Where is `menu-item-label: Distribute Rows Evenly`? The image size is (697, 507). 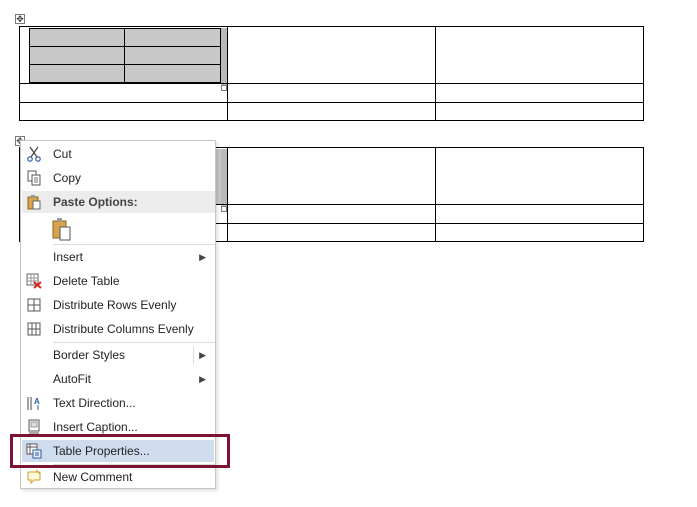 menu-item-label: Distribute Rows Evenly is located at coordinates (115, 305).